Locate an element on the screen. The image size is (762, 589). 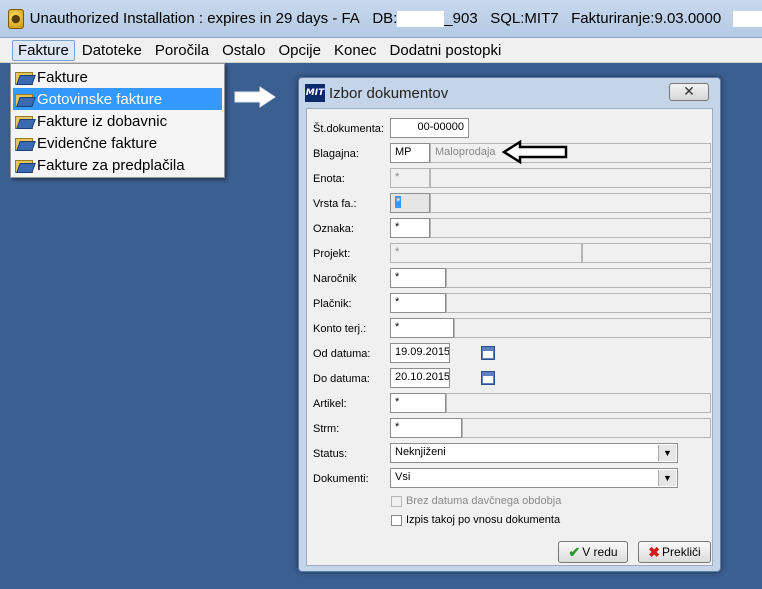
label-dokumenti: Dokumenti: is located at coordinates (341, 479).